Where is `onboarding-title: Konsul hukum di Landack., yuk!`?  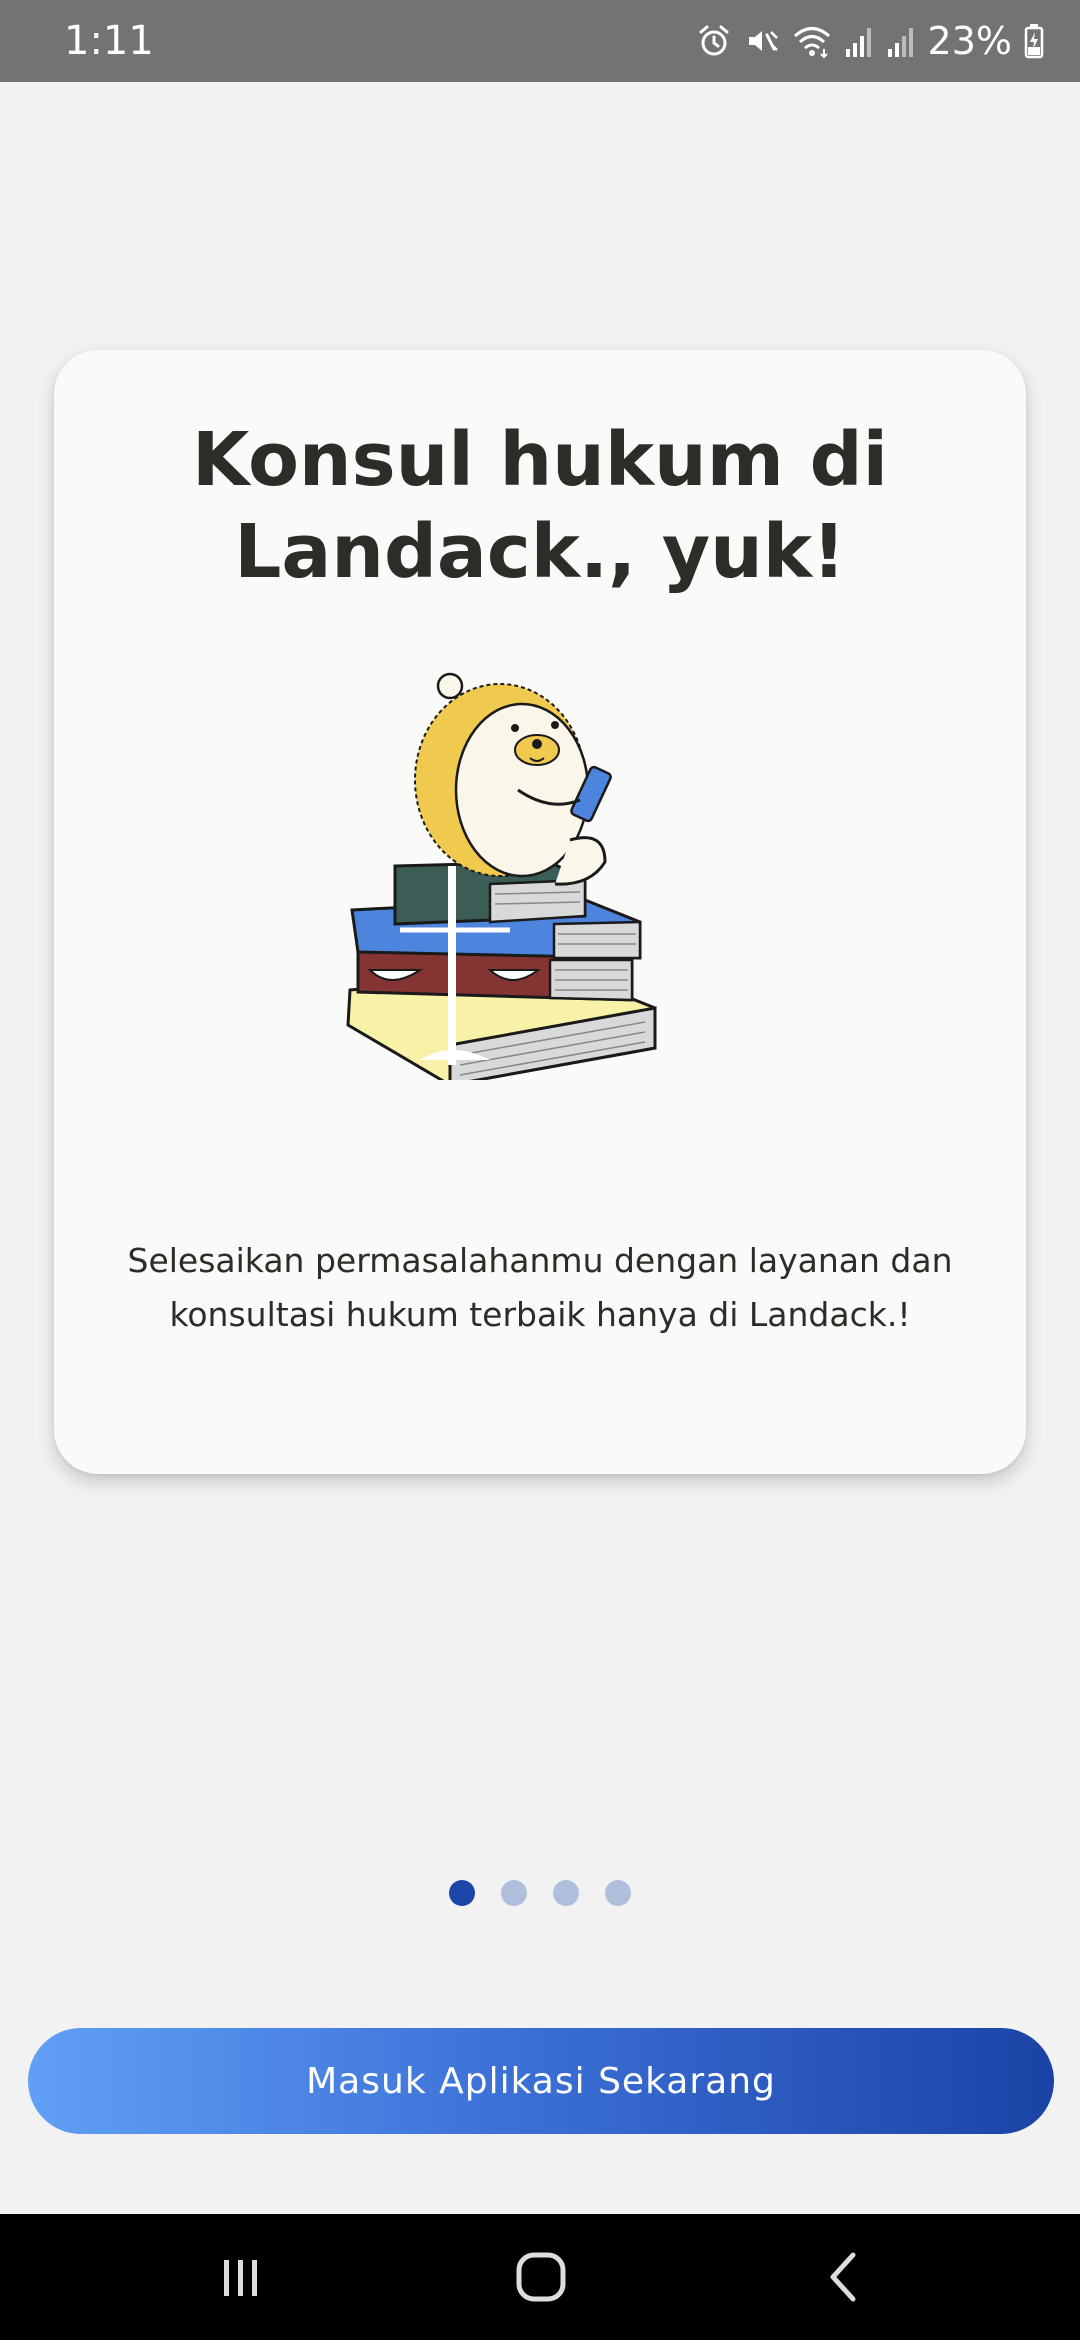
onboarding-title: Konsul hukum di Landack., yuk! is located at coordinates (540, 506).